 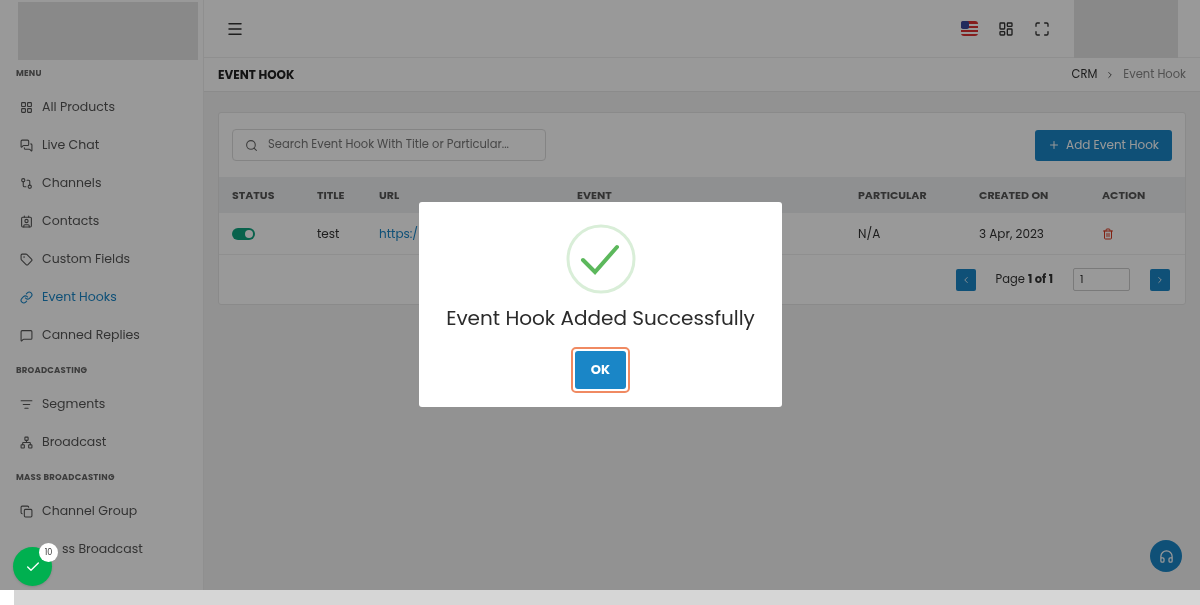 What do you see at coordinates (101, 511) in the screenshot?
I see `sidebar-item: Channel Group` at bounding box center [101, 511].